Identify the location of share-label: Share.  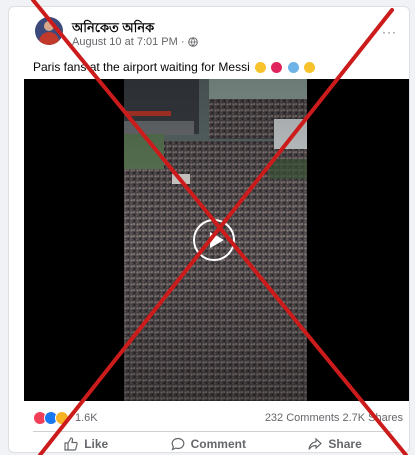
(345, 444).